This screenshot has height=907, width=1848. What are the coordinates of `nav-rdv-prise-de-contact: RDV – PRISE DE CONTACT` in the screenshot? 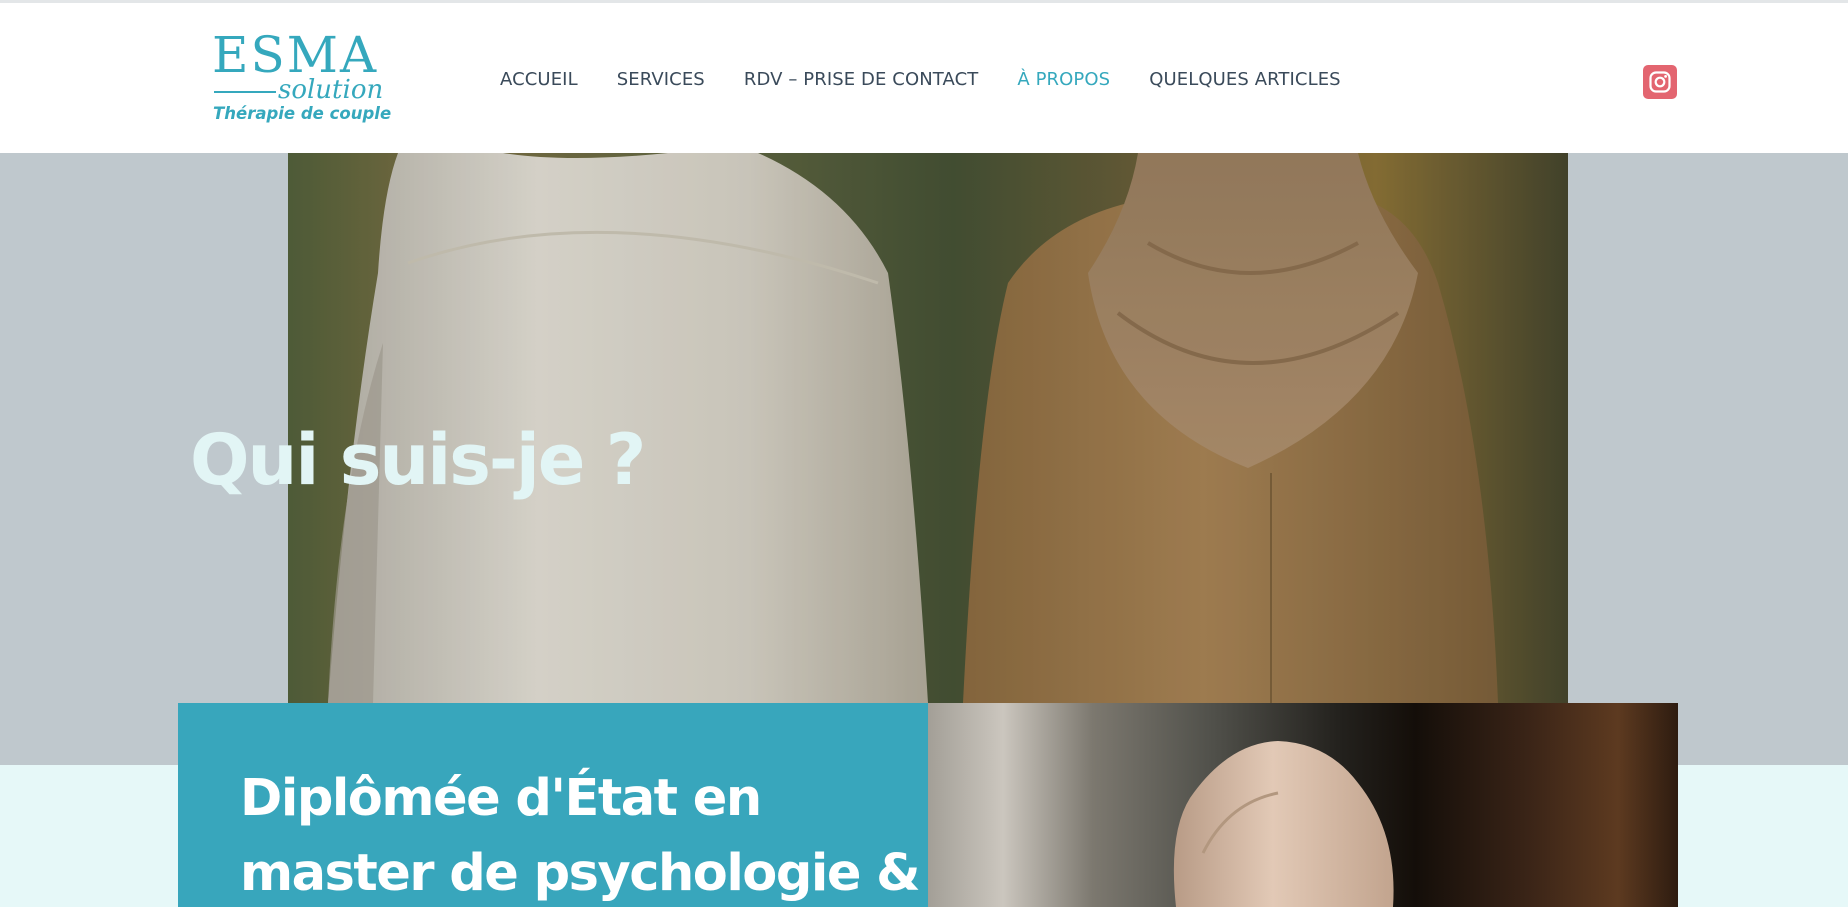 It's located at (861, 79).